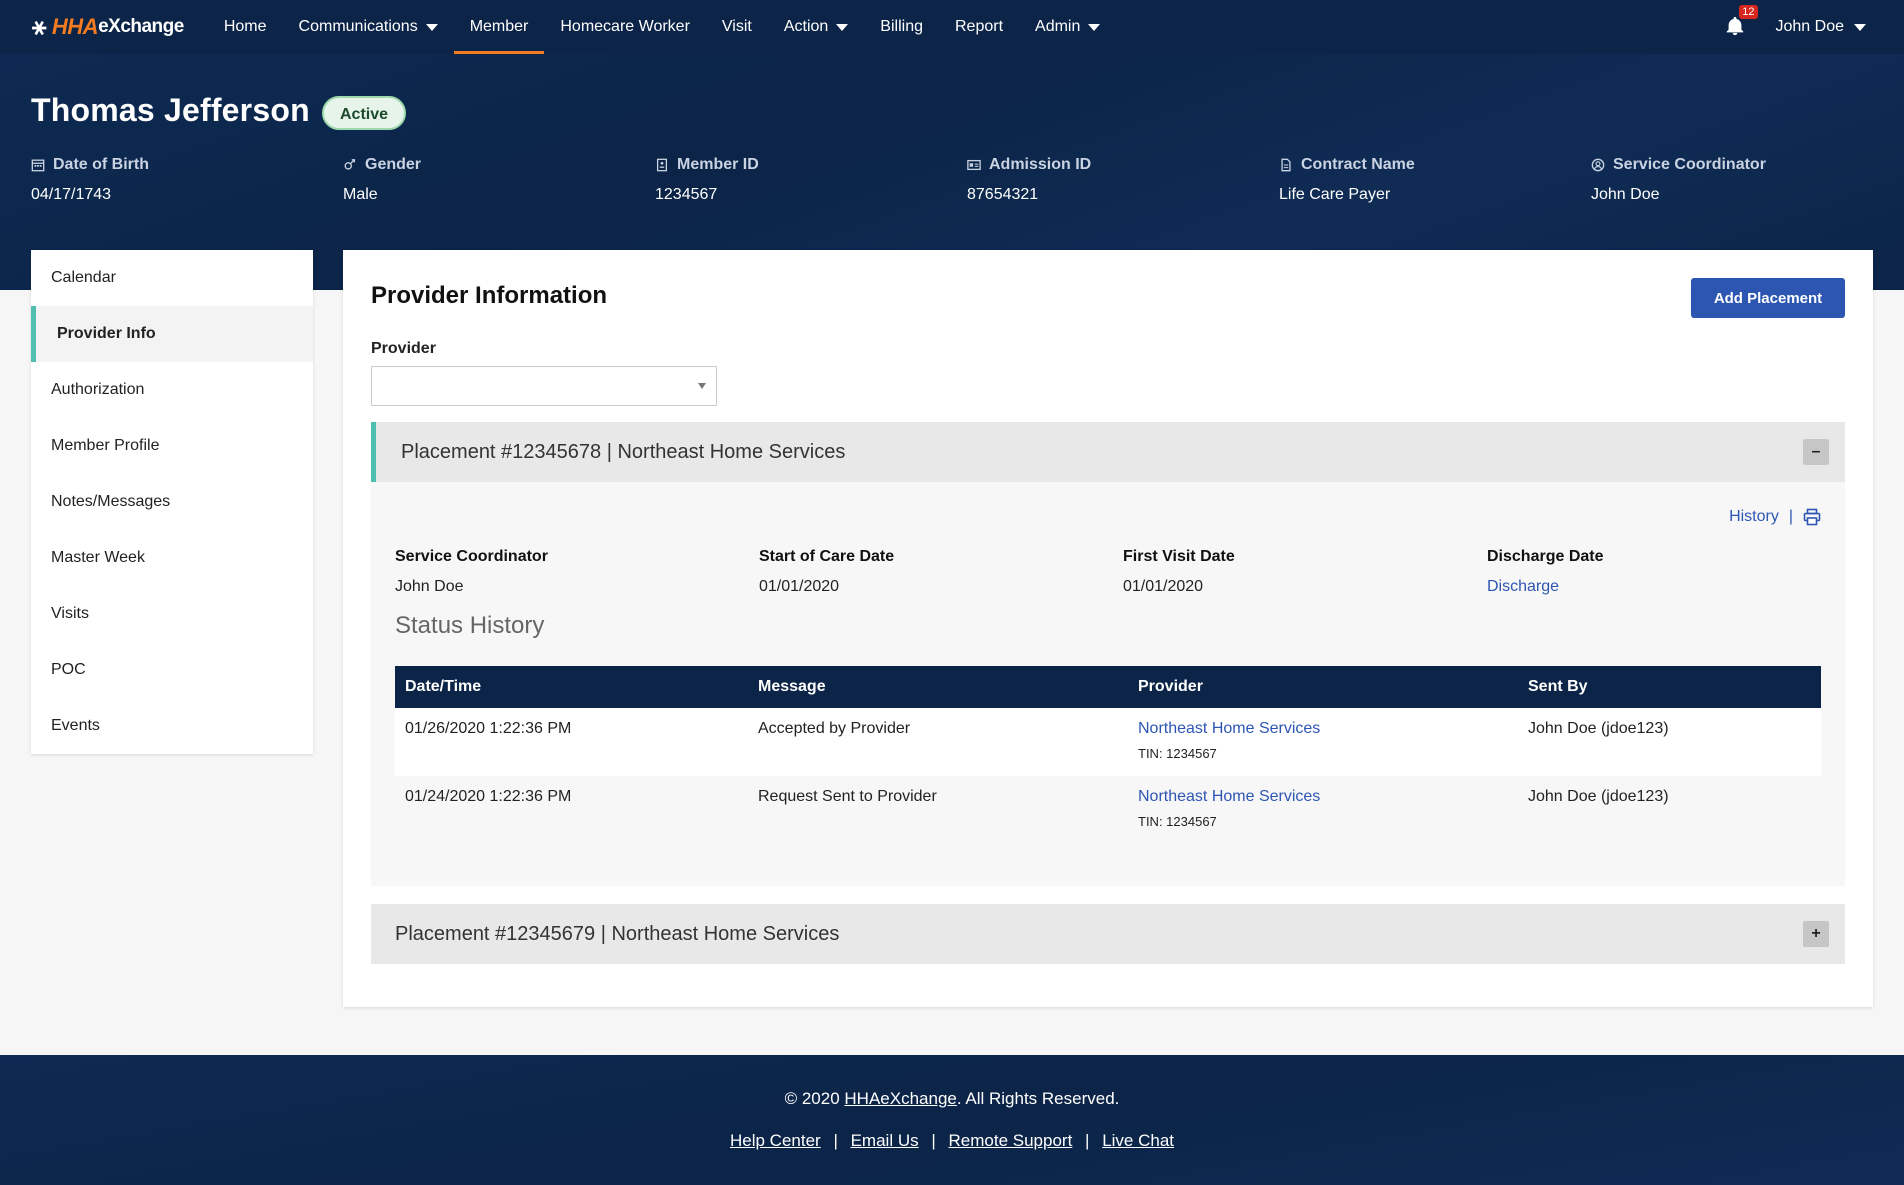  What do you see at coordinates (90, 180) in the screenshot?
I see `dob-block: Date of Birth 04/17/1743` at bounding box center [90, 180].